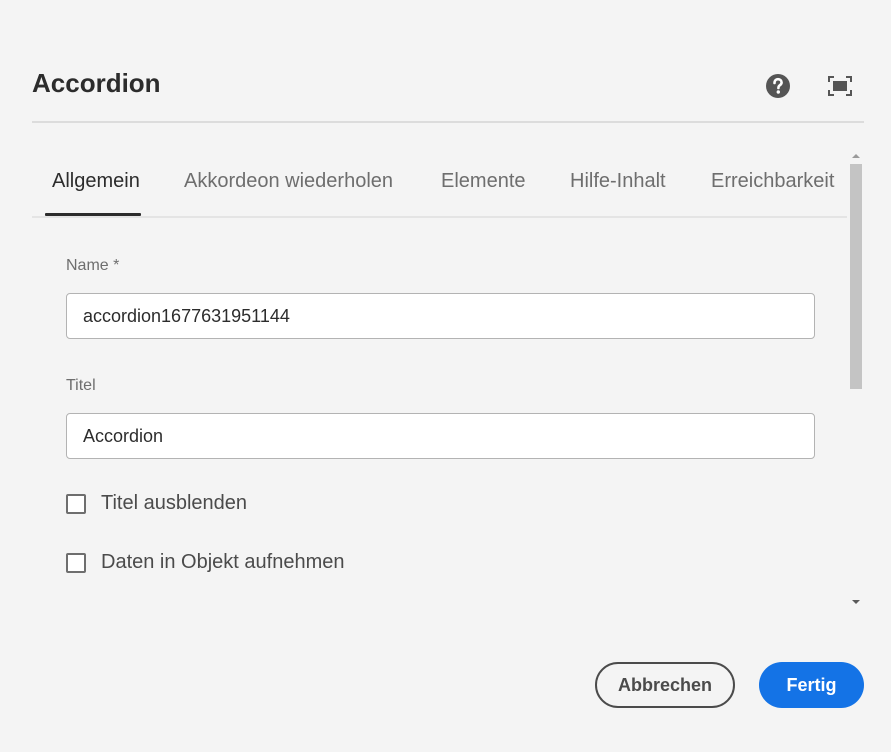 This screenshot has height=752, width=891. I want to click on help-icon, so click(778, 86).